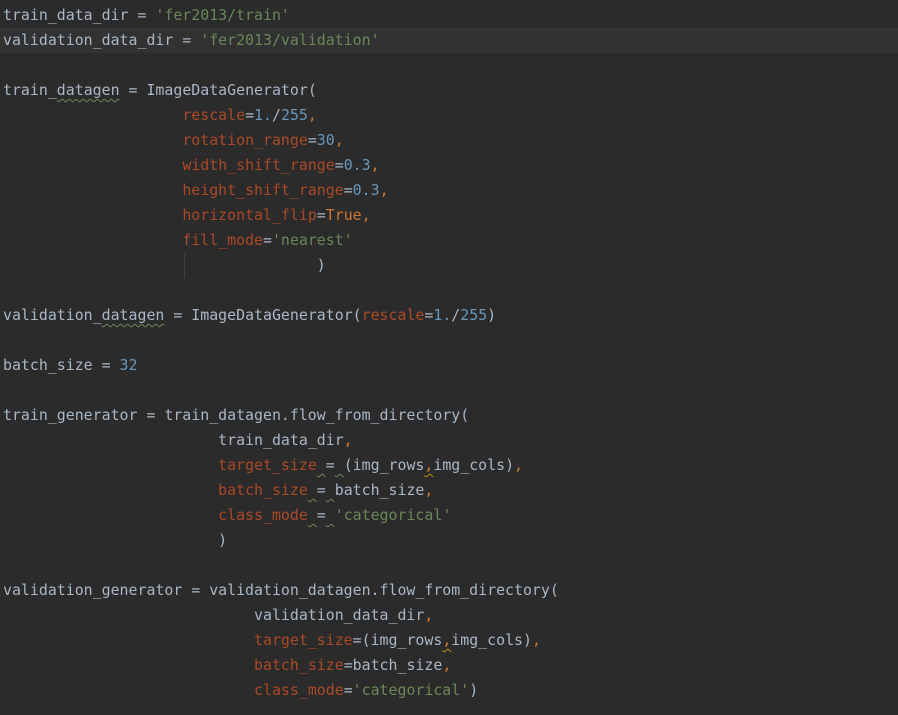 The image size is (898, 715). What do you see at coordinates (449, 215) in the screenshot?
I see `code-line: horizontal_flip=True,` at bounding box center [449, 215].